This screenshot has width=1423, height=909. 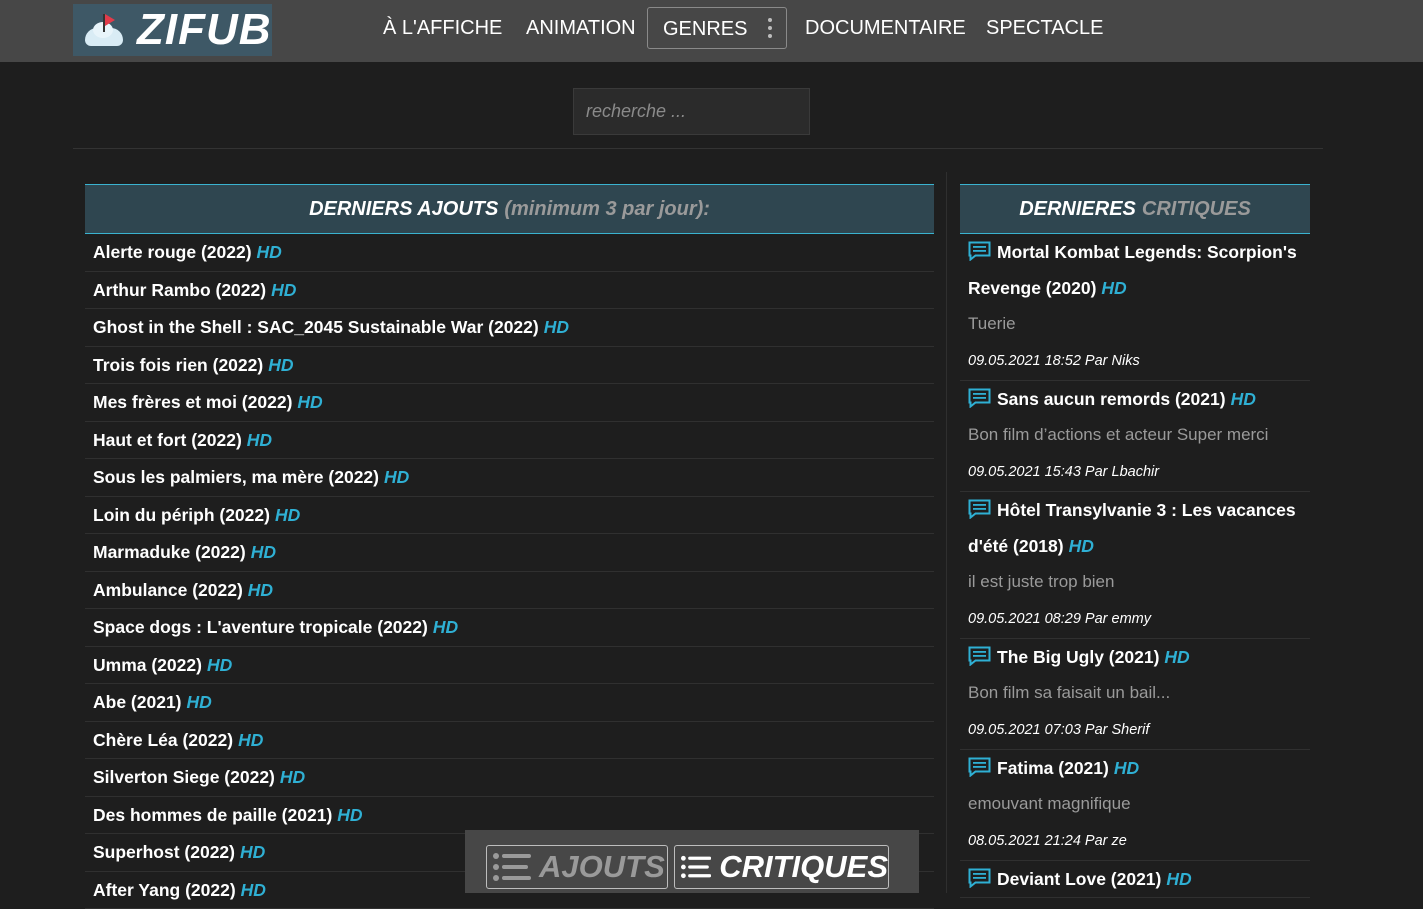 What do you see at coordinates (509, 666) in the screenshot?
I see `list-item: Umma (2022)HD` at bounding box center [509, 666].